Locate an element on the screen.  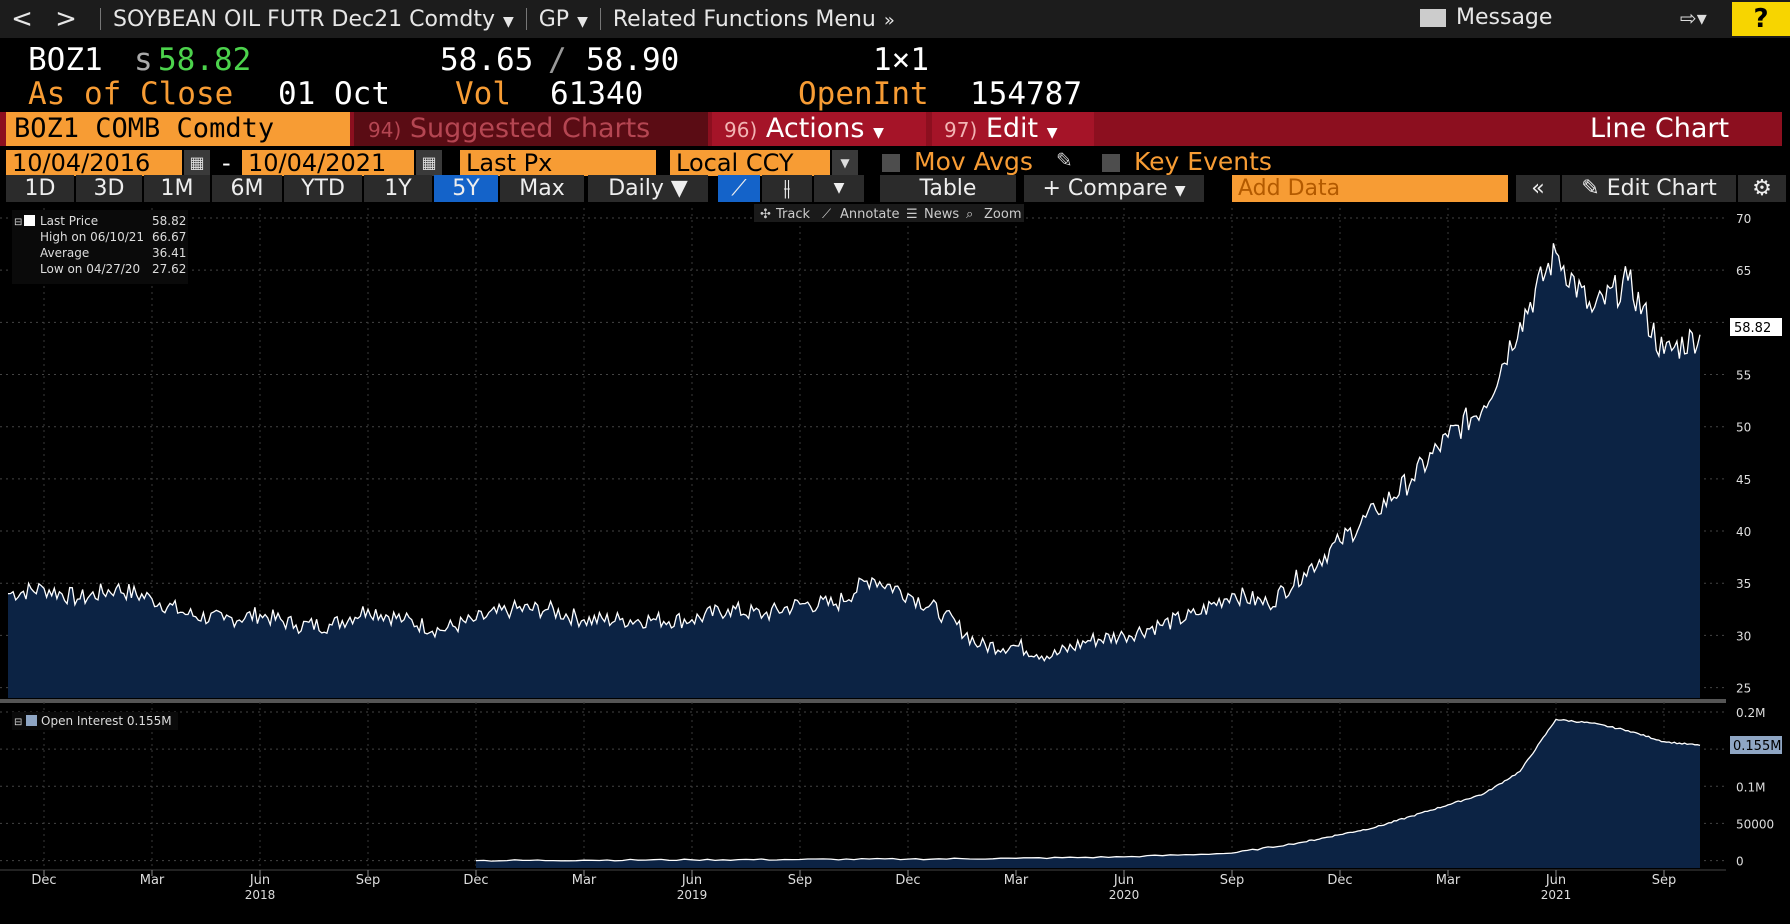
add-data-input: Add Data is located at coordinates (1370, 188).